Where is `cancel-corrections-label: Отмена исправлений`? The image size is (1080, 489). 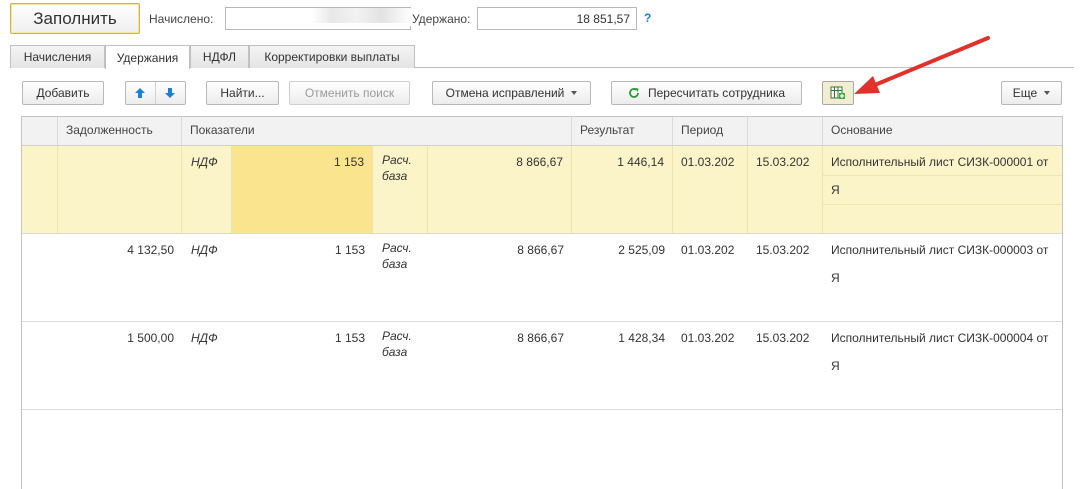
cancel-corrections-label: Отмена исправлений is located at coordinates (505, 93).